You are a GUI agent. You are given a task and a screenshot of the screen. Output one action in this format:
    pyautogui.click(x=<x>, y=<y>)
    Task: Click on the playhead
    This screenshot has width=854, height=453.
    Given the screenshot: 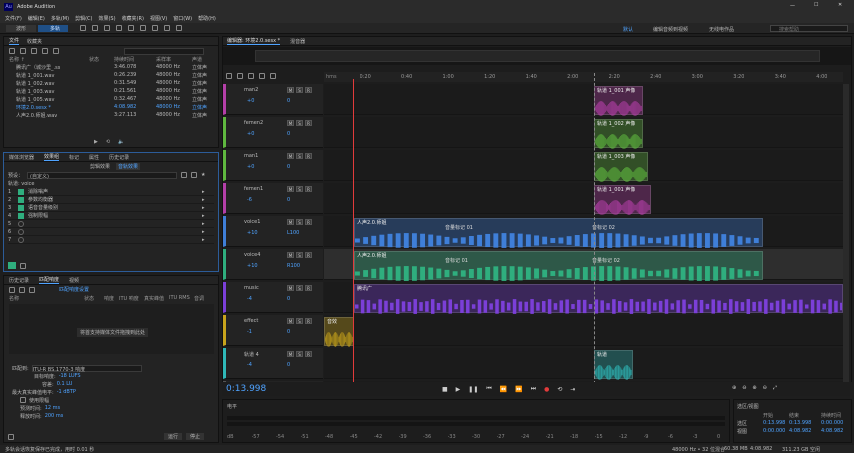 What is the action you would take?
    pyautogui.click(x=353, y=231)
    